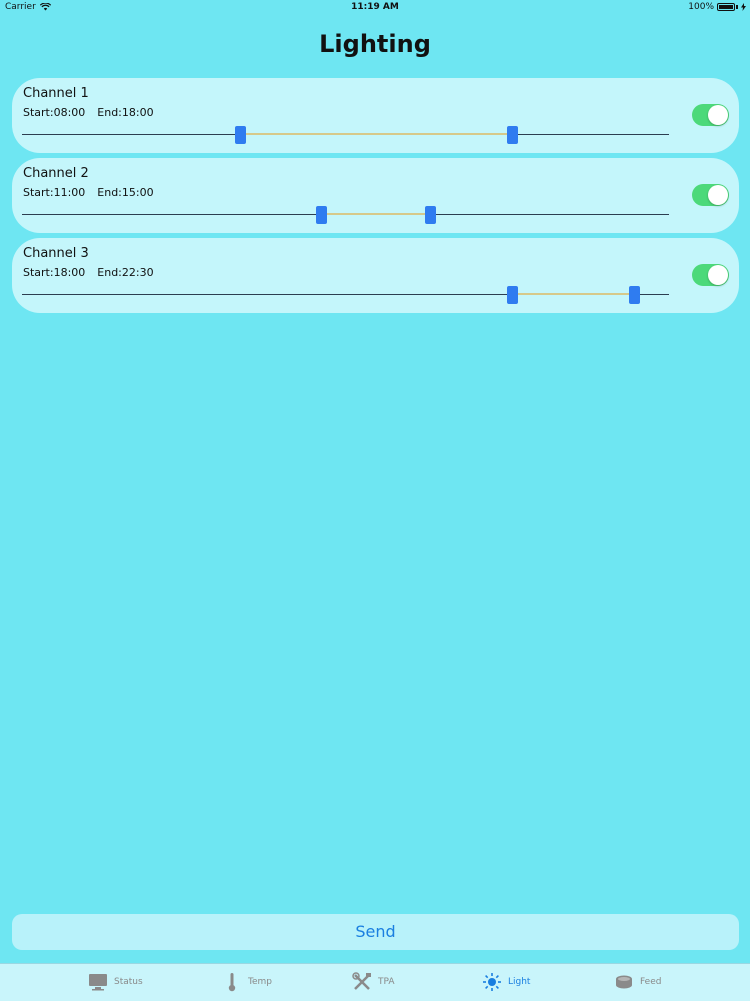 Image resolution: width=750 pixels, height=1001 pixels. Describe the element at coordinates (743, 7) in the screenshot. I see `charging-icon` at that location.